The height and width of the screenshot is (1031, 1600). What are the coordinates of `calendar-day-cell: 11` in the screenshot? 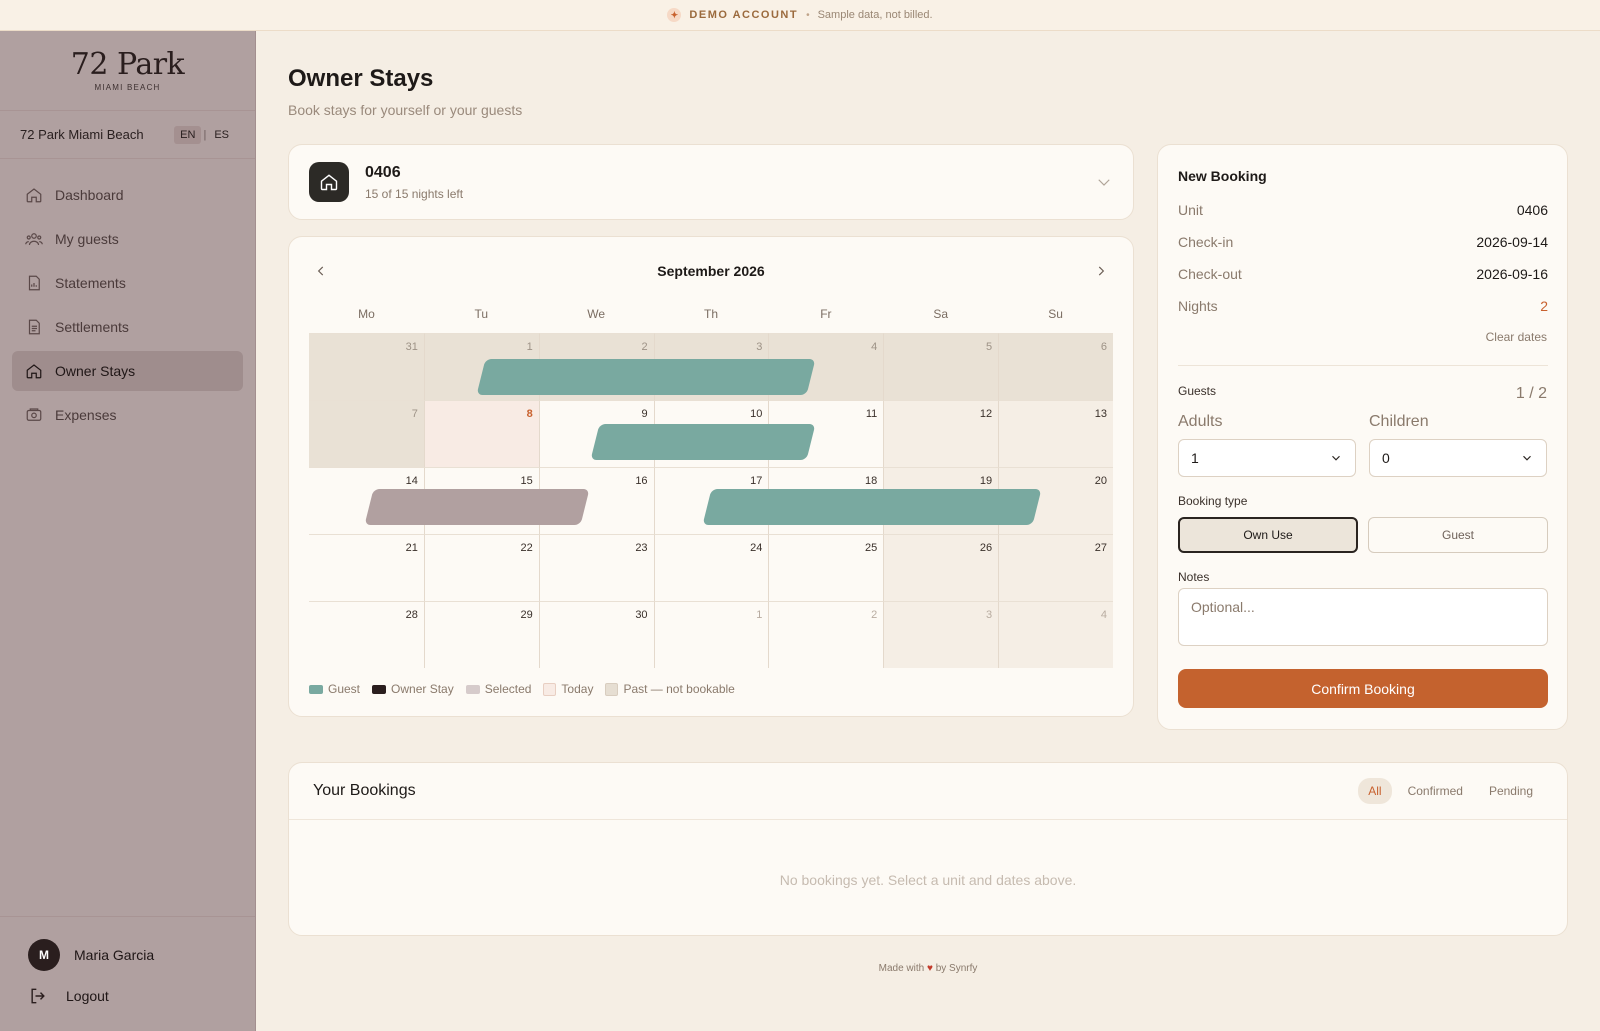 It's located at (826, 433).